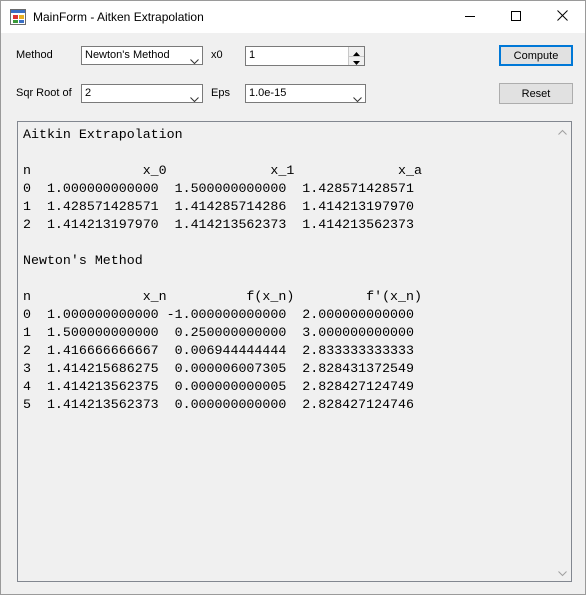 Image resolution: width=586 pixels, height=595 pixels. What do you see at coordinates (268, 93) in the screenshot?
I see `eps-select-value: 1.0e-15` at bounding box center [268, 93].